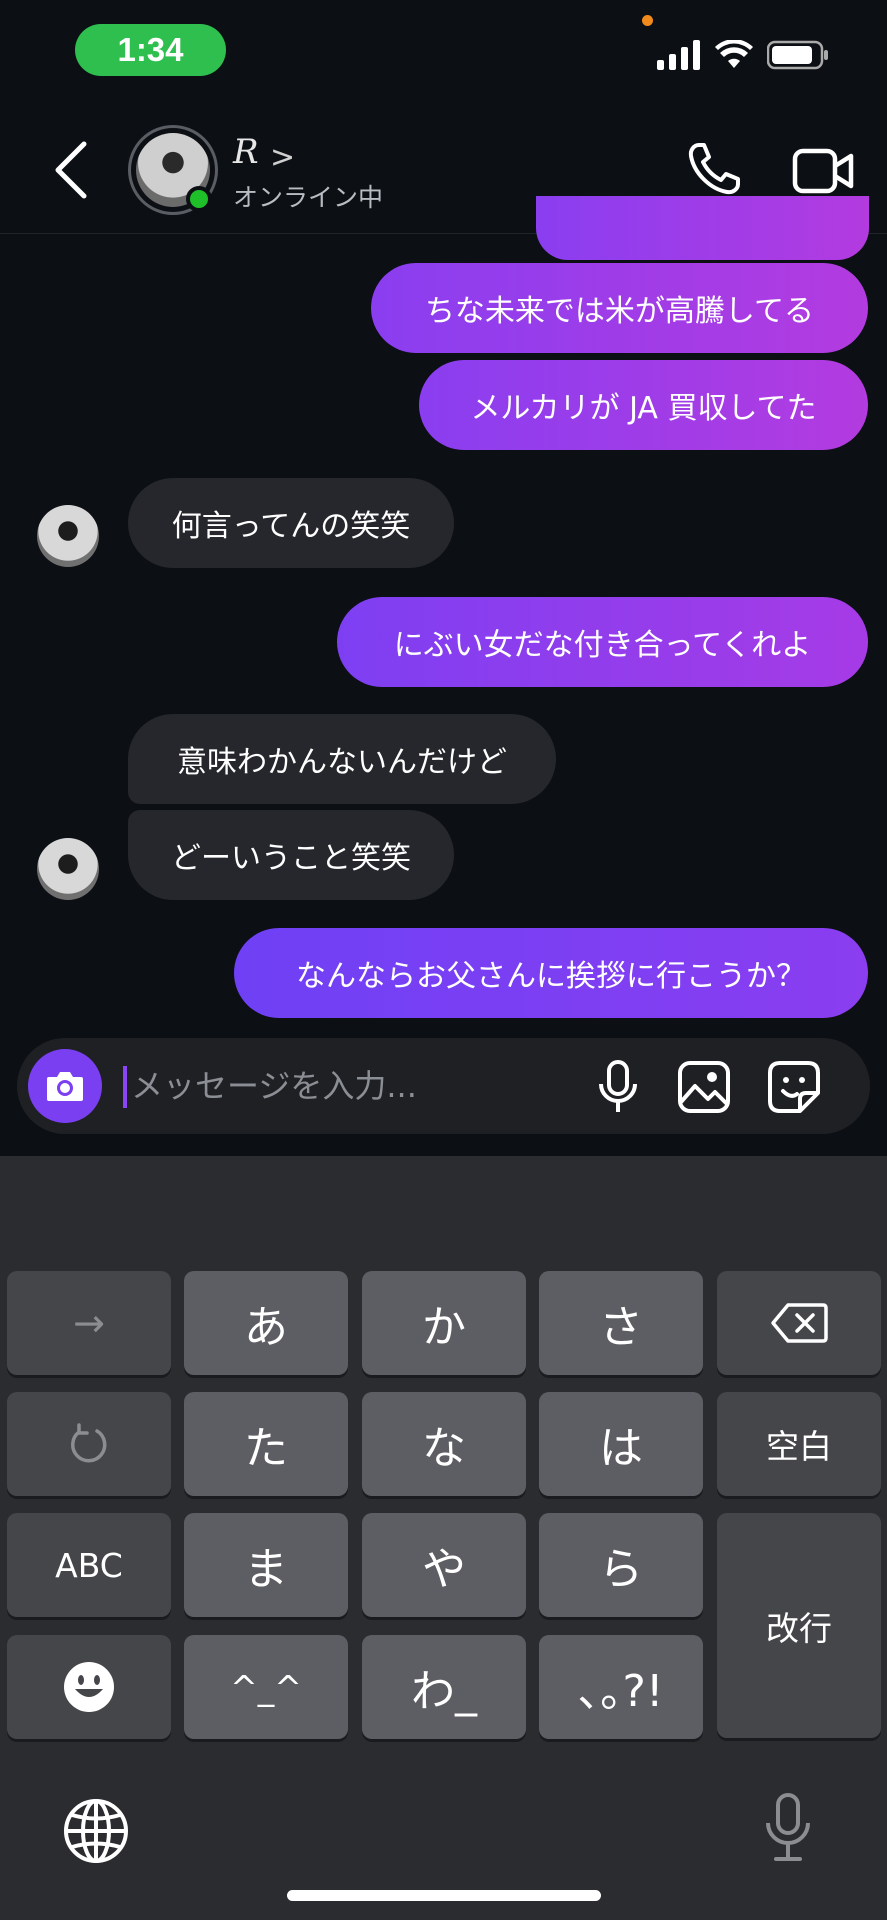  Describe the element at coordinates (602, 642) in the screenshot. I see `message-bubble-outgoing: にぶい女だな付き合ってくれよ` at that location.